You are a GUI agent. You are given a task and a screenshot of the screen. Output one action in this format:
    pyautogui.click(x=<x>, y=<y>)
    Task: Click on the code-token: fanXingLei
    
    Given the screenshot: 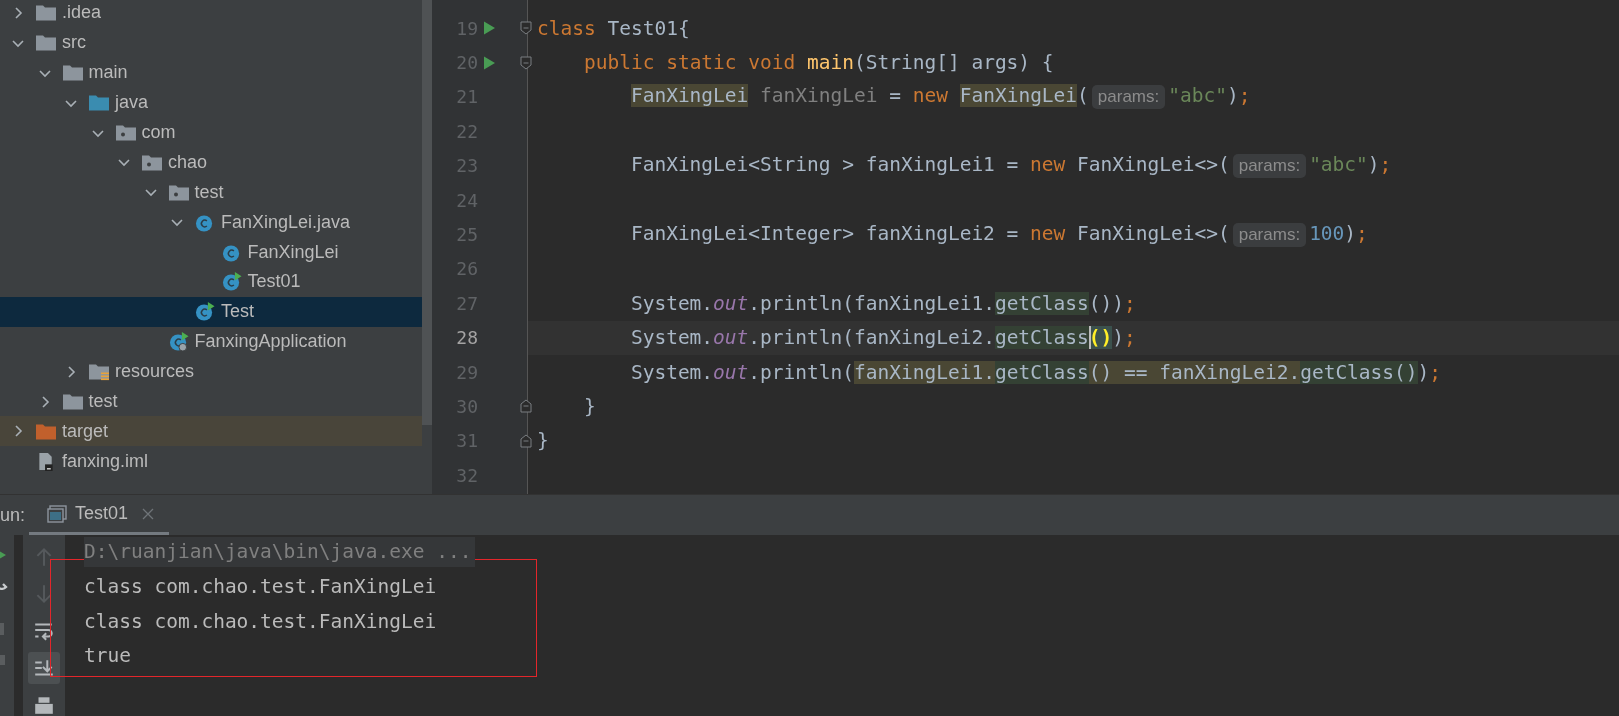 What is the action you would take?
    pyautogui.click(x=819, y=96)
    